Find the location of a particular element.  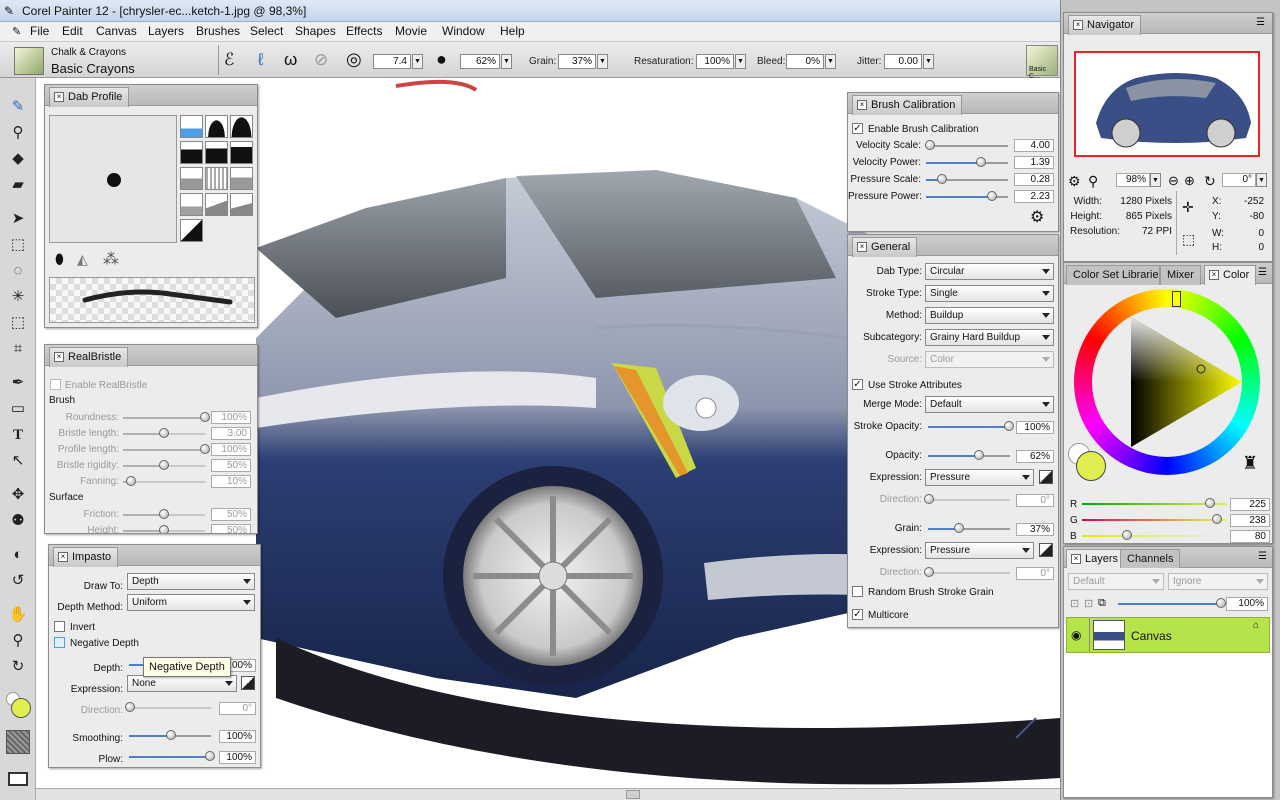

media-selector-icon is located at coordinates (18, 779).